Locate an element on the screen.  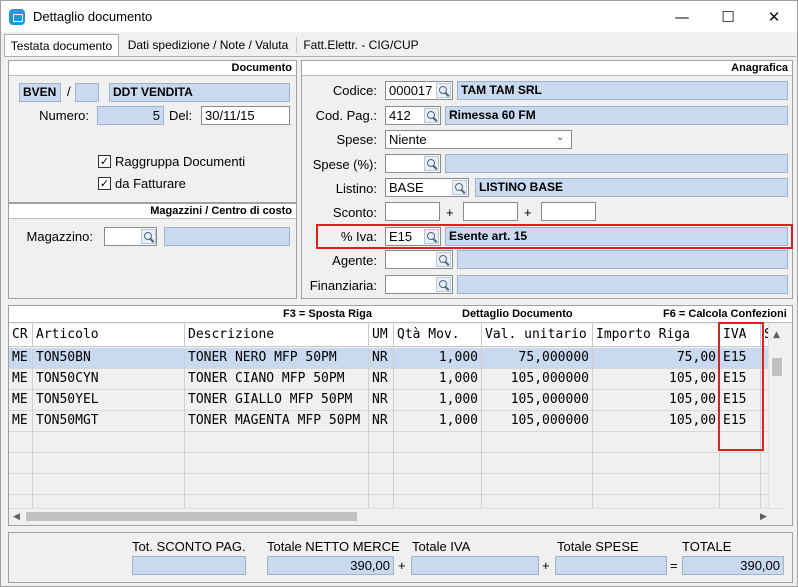
spese-select: Niente is located at coordinates (478, 139).